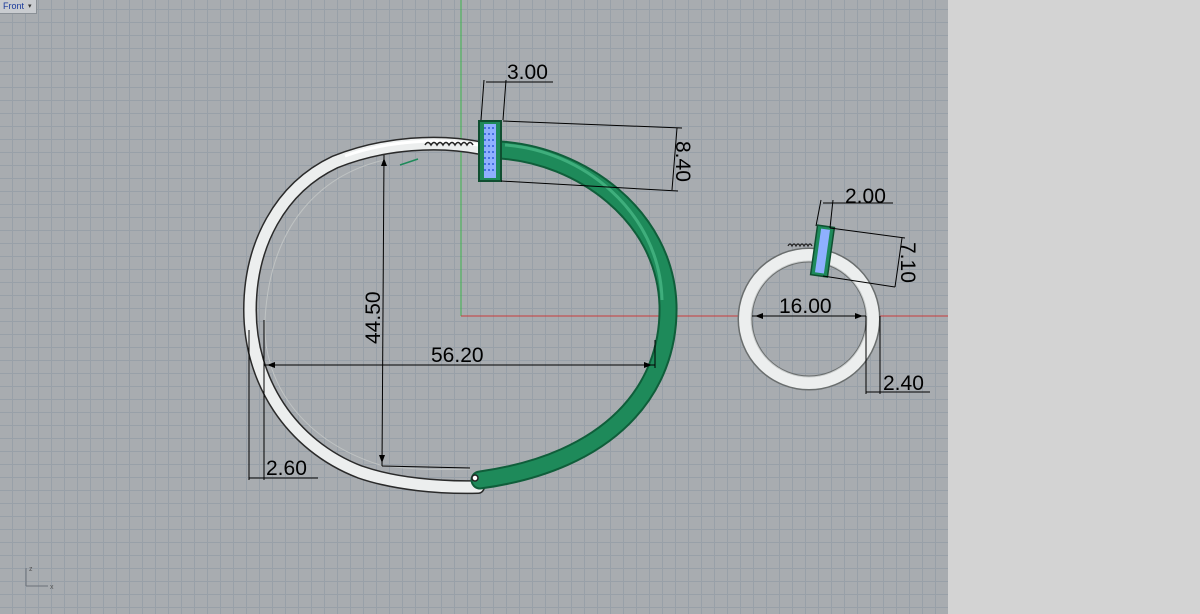 This screenshot has height=614, width=1200. I want to click on bangle-green-mark, so click(409, 162).